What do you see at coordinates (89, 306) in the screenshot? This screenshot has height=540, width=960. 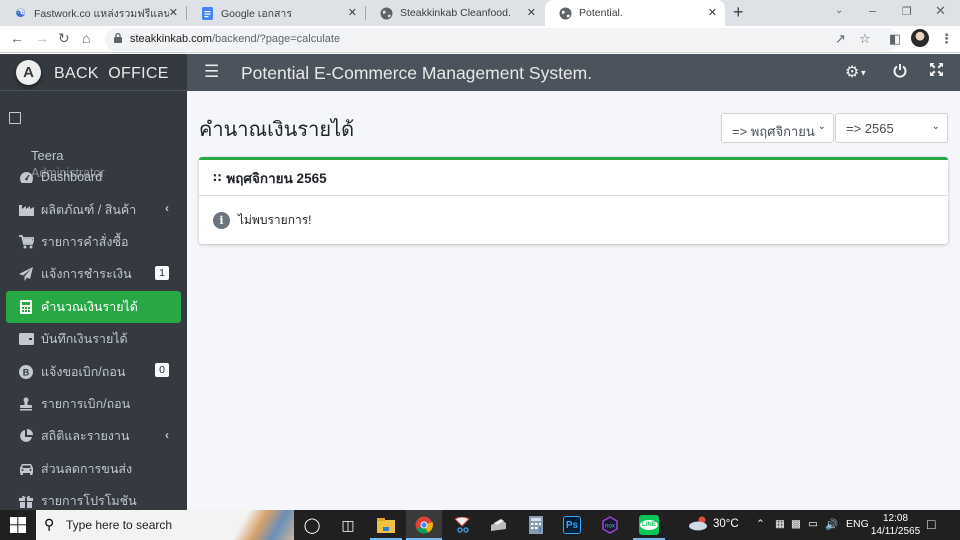 I see `sidebar-item-label: คำนวณเงินรายได้` at bounding box center [89, 306].